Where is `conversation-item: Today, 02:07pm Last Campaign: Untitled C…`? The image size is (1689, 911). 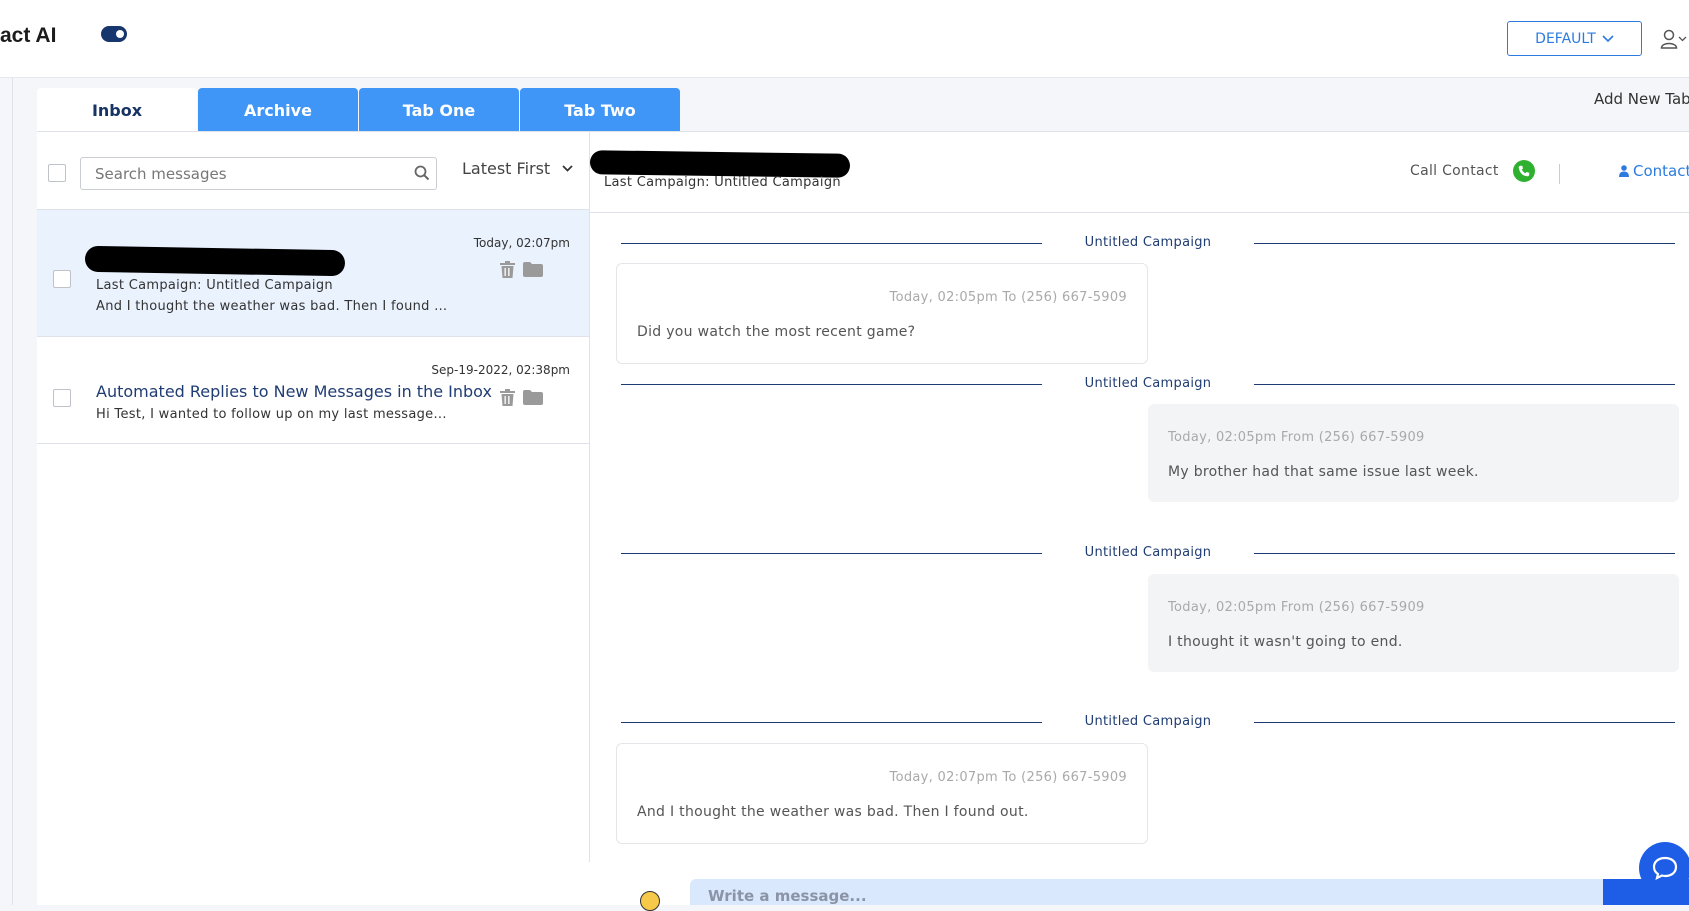 conversation-item: Today, 02:07pm Last Campaign: Untitled C… is located at coordinates (313, 273).